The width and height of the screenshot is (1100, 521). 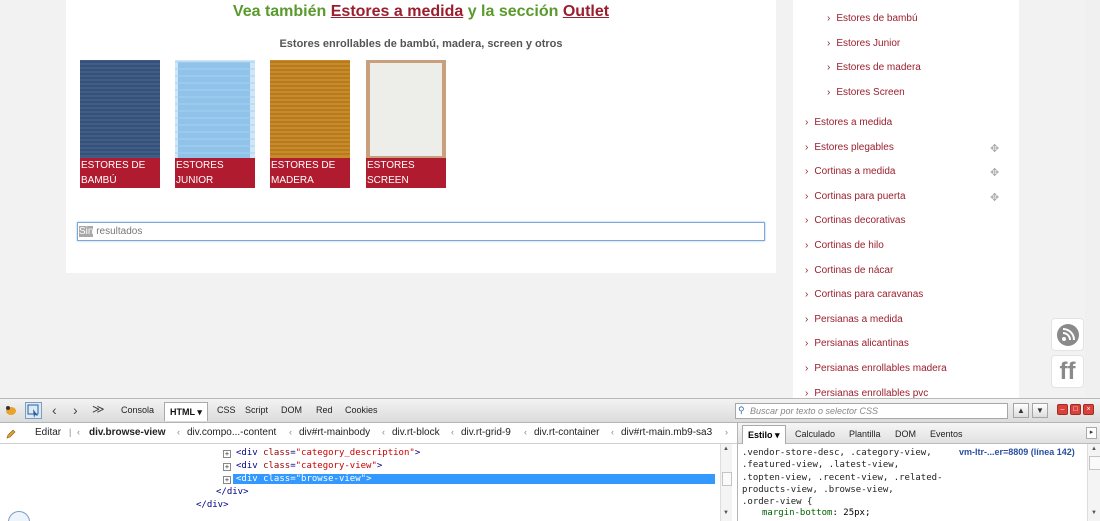 What do you see at coordinates (1067, 334) in the screenshot?
I see `rss-icon` at bounding box center [1067, 334].